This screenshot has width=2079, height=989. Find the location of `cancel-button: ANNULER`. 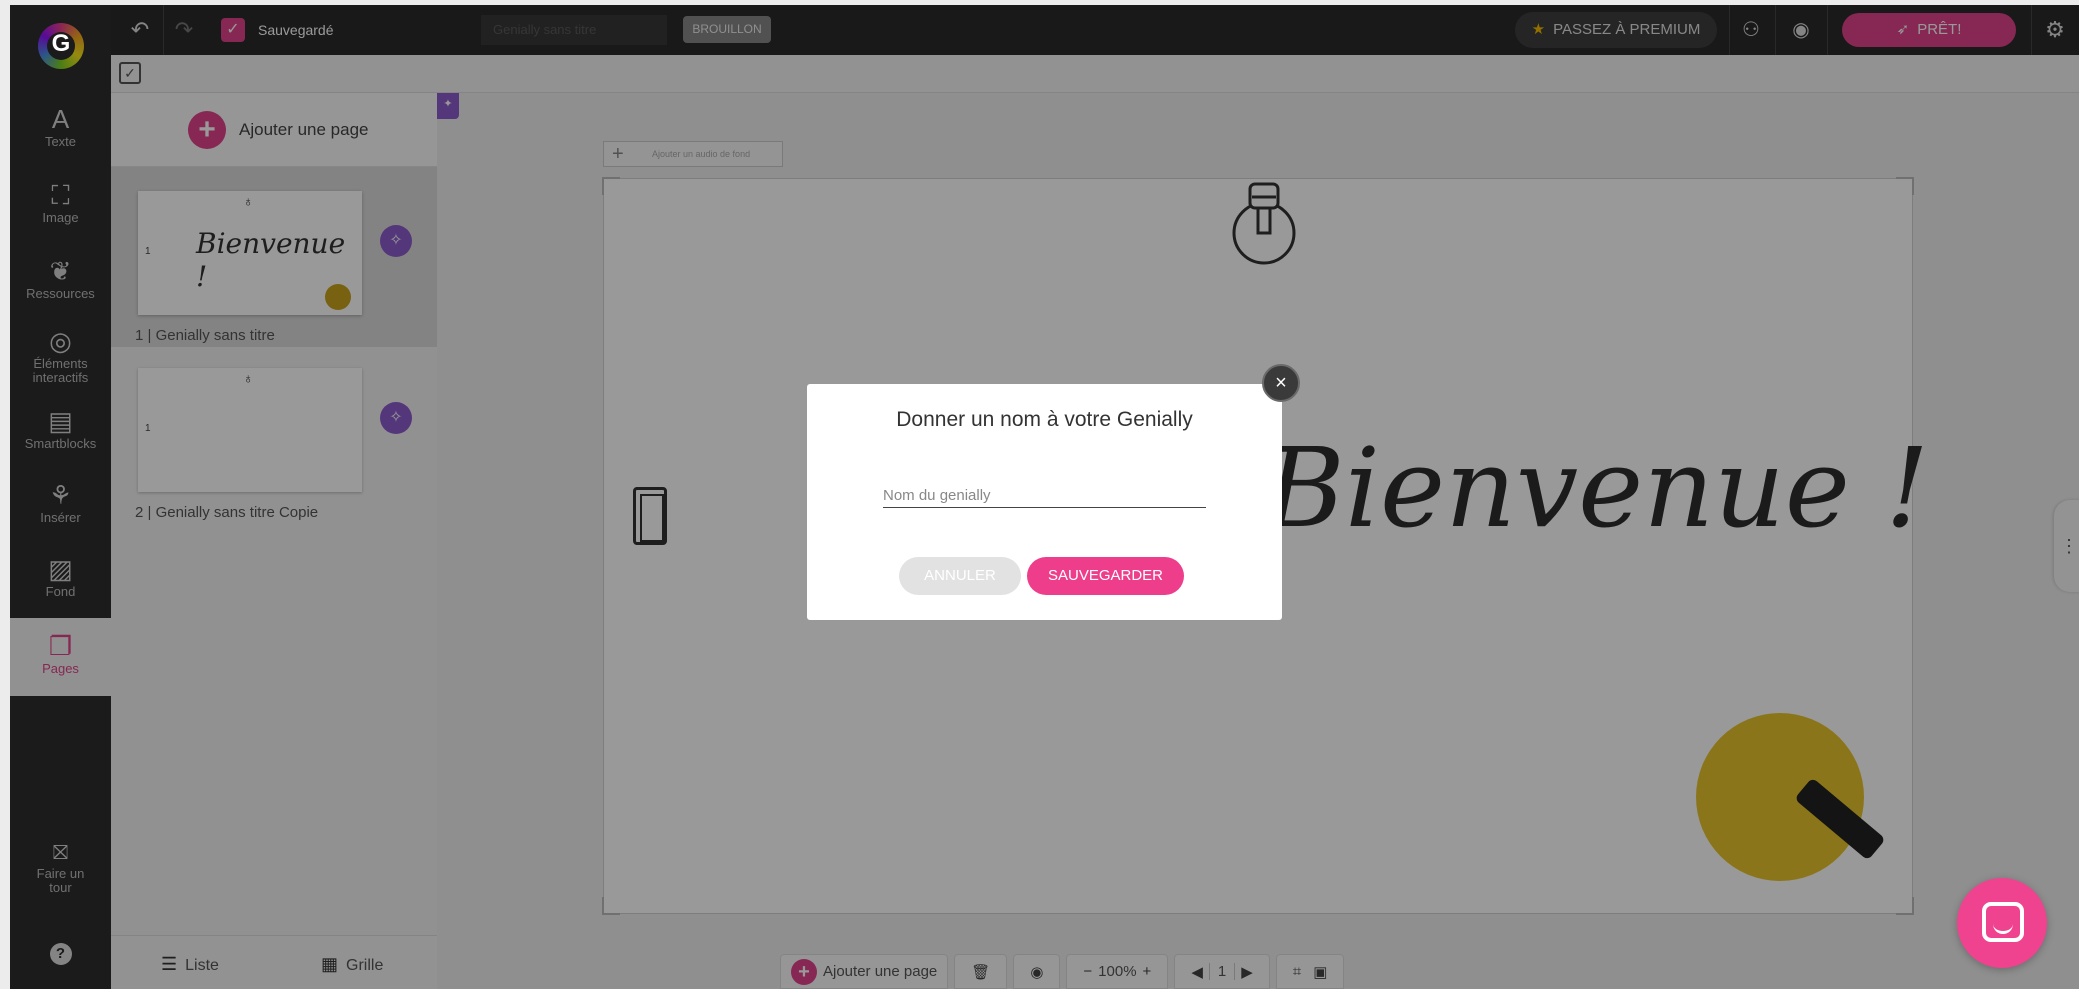

cancel-button: ANNULER is located at coordinates (960, 576).